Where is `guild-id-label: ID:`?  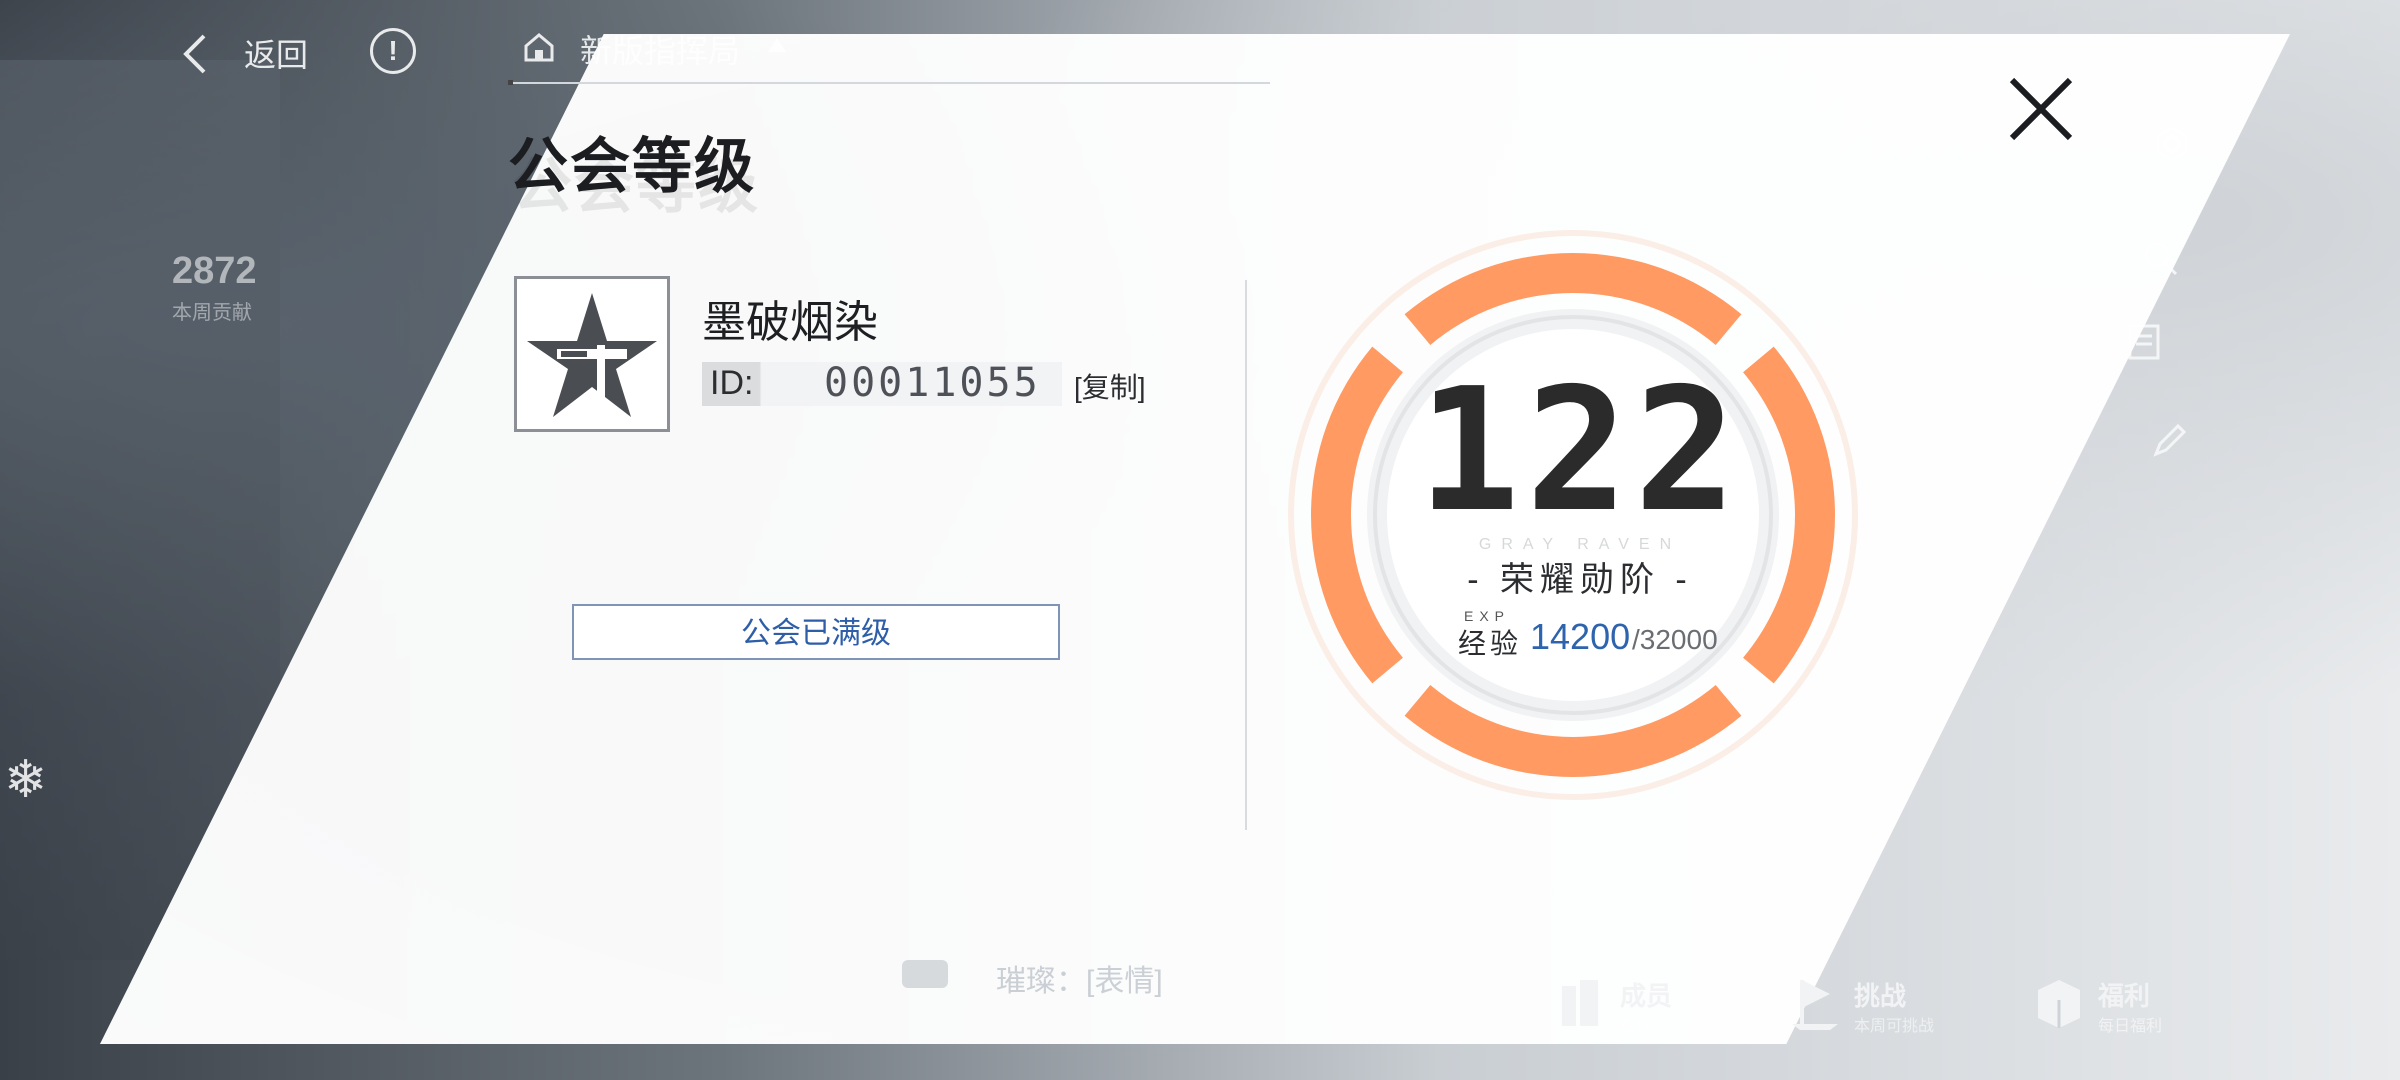 guild-id-label: ID: is located at coordinates (732, 383).